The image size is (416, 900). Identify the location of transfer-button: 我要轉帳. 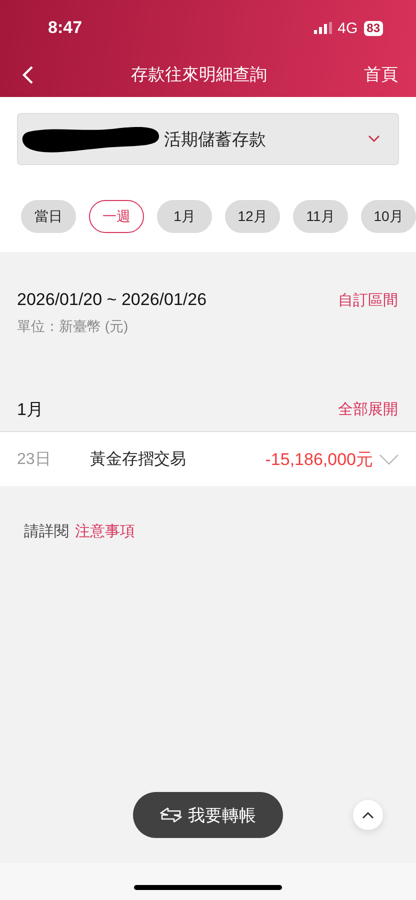
(208, 815).